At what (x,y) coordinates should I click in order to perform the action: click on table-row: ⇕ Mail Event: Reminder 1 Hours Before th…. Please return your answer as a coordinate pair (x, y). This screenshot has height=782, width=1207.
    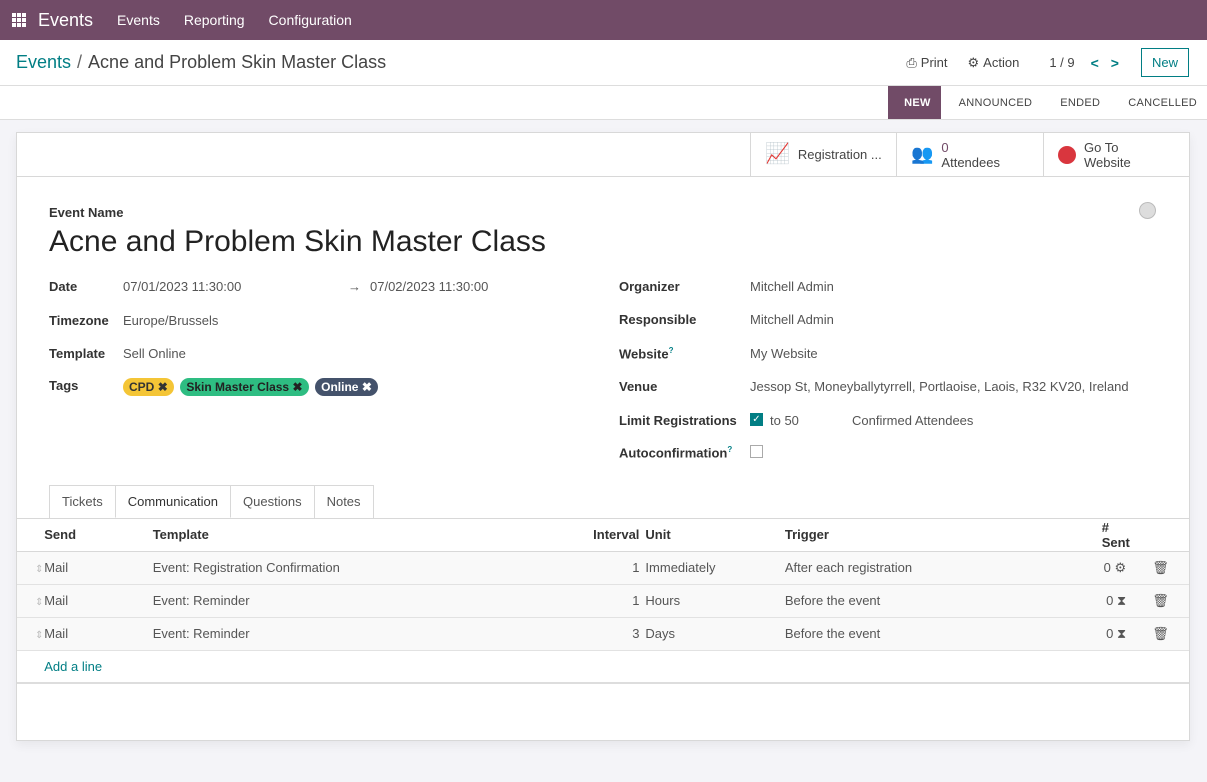
    Looking at the image, I should click on (603, 601).